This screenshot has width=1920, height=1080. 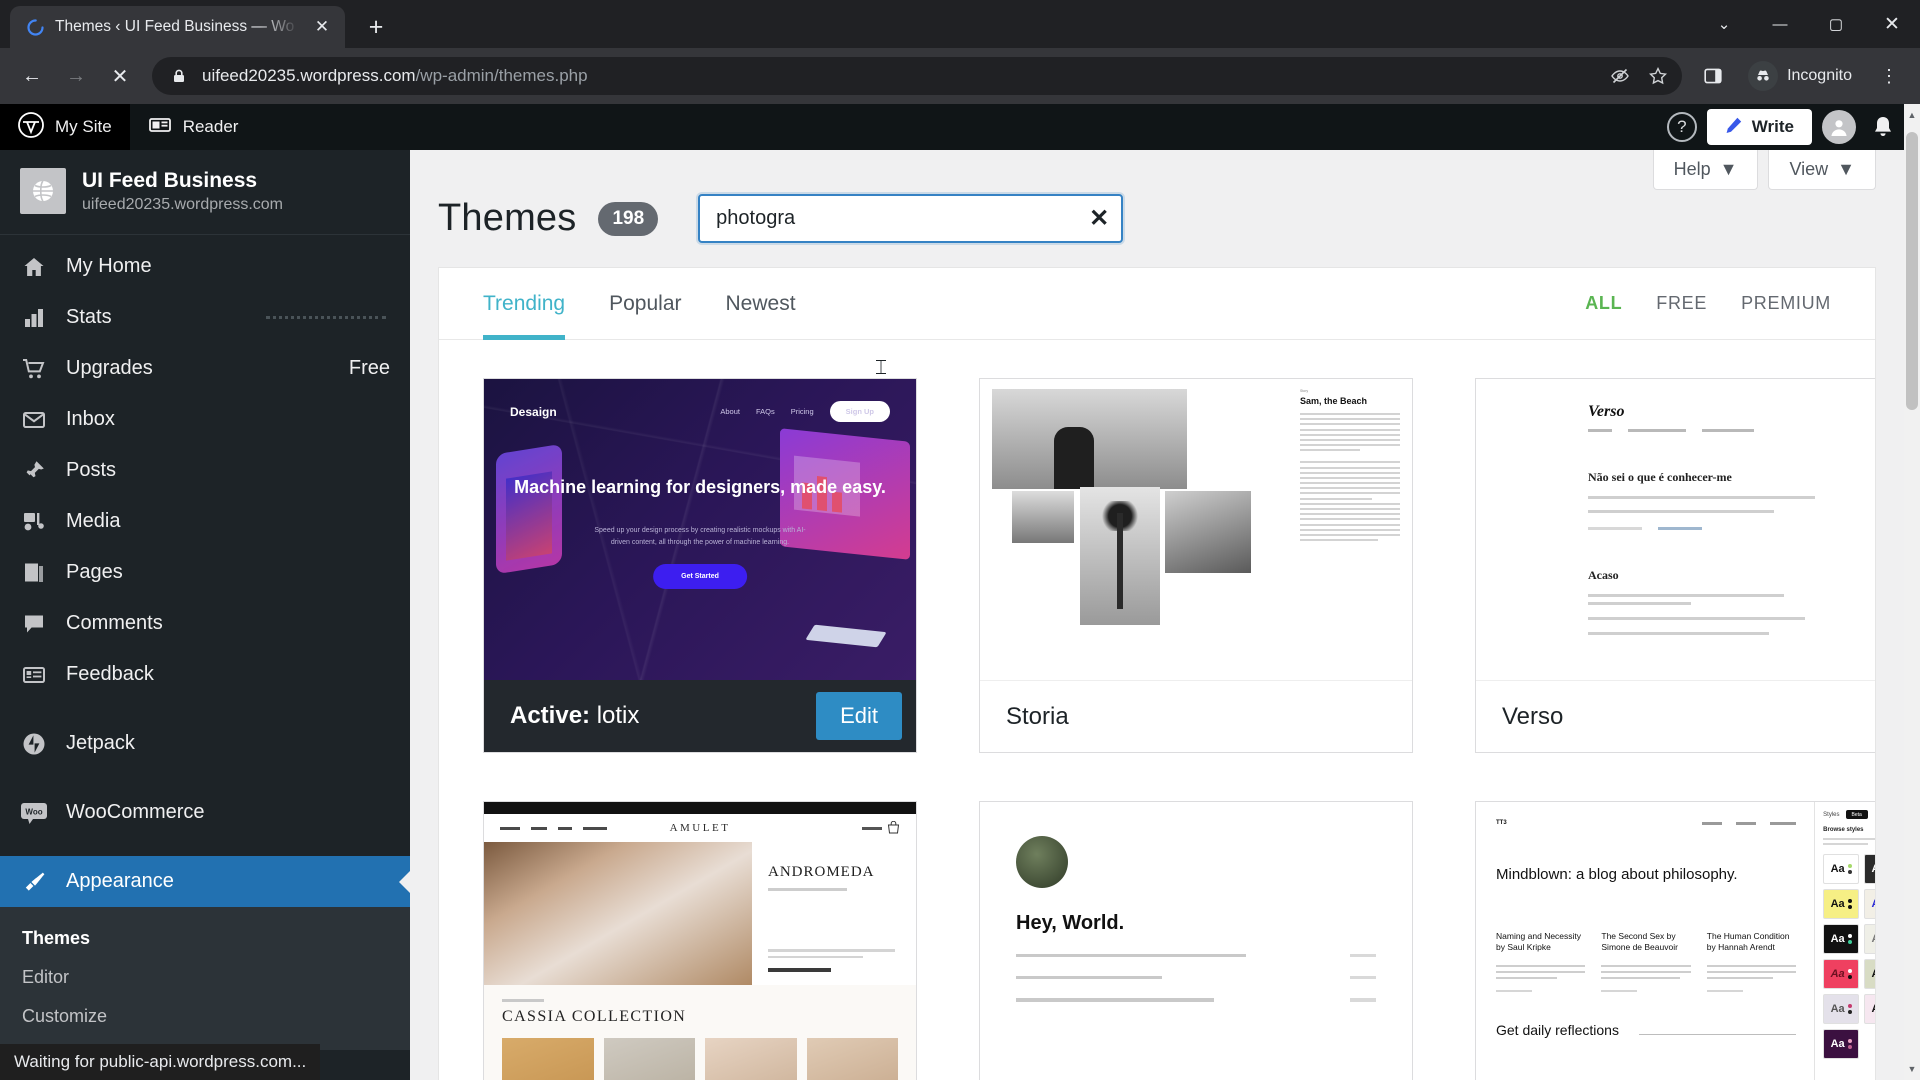 What do you see at coordinates (1724, 24) in the screenshot?
I see `tab-search-icon: ⌄` at bounding box center [1724, 24].